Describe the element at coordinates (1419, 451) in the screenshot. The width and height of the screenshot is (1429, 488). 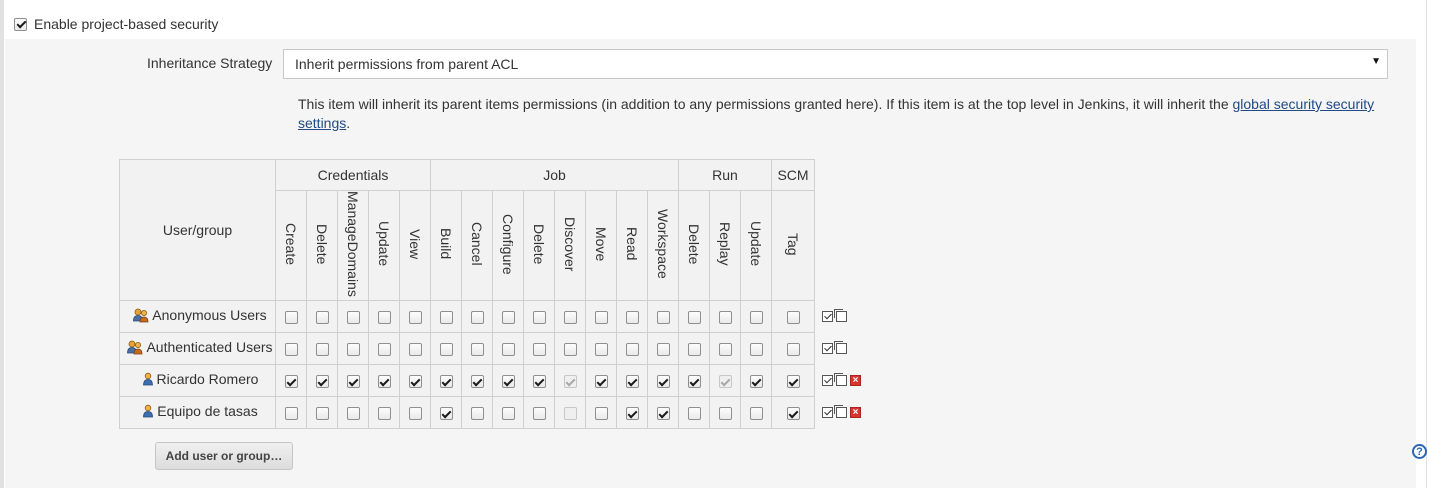
I see `help-icon: ?` at that location.